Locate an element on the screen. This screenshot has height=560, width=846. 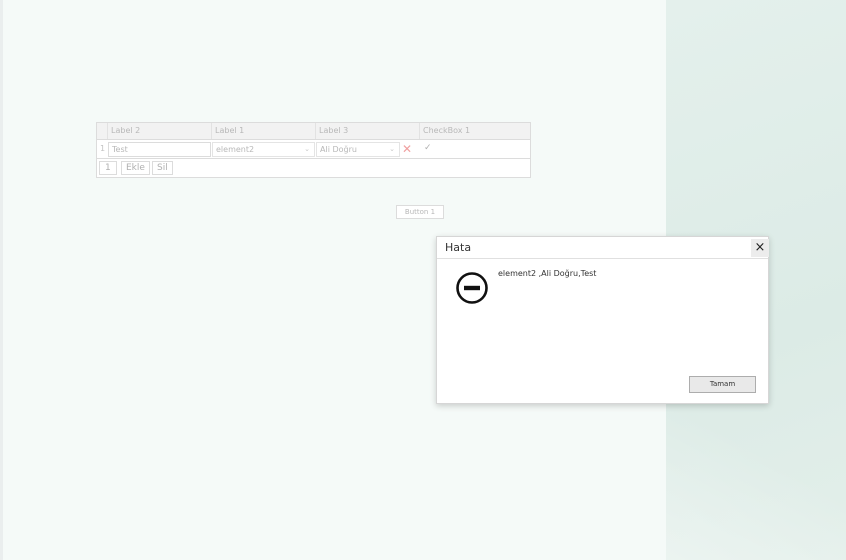
column-header-label1: Label 1 is located at coordinates (264, 131).